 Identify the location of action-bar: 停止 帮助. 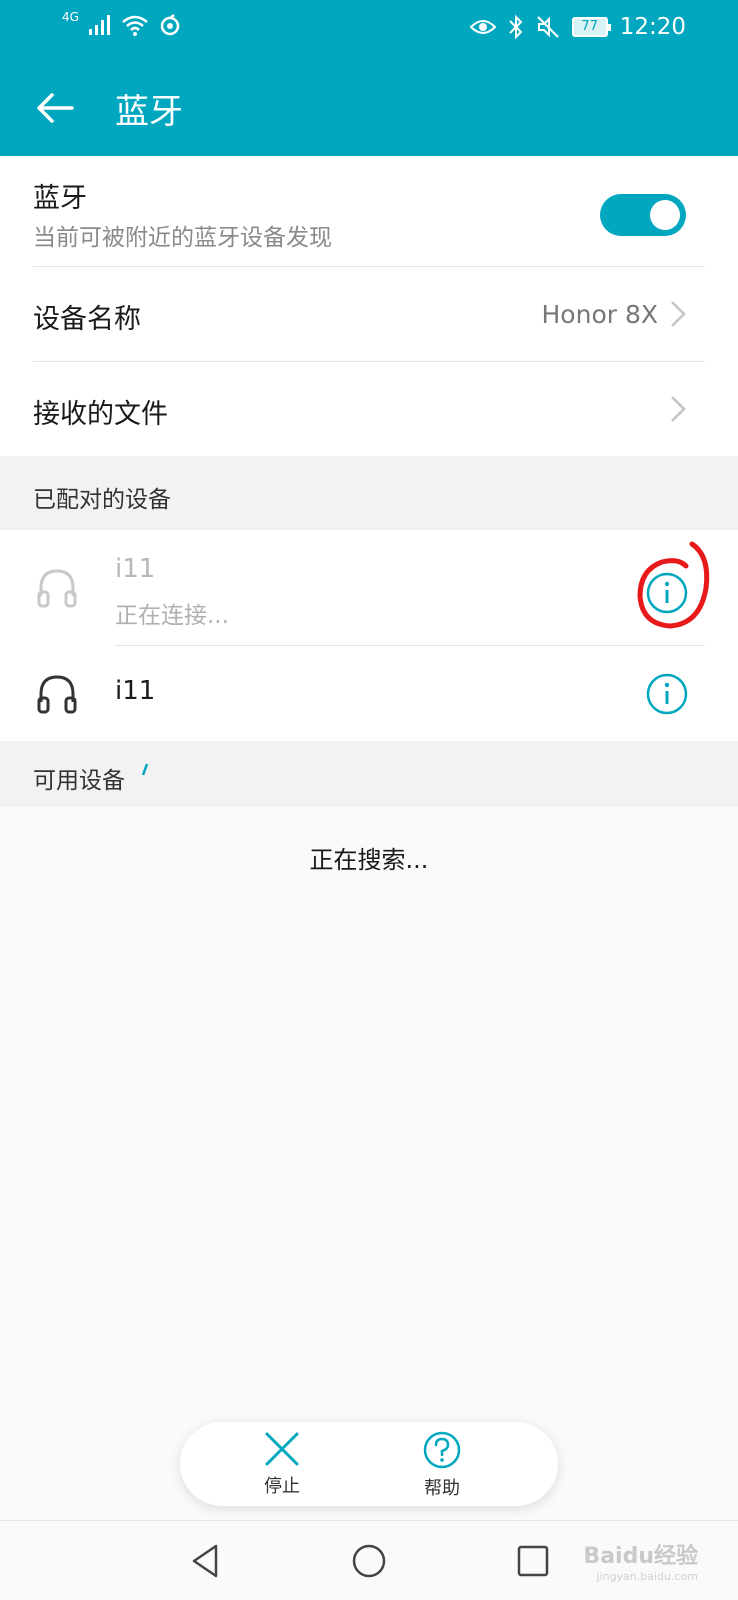
(369, 1464).